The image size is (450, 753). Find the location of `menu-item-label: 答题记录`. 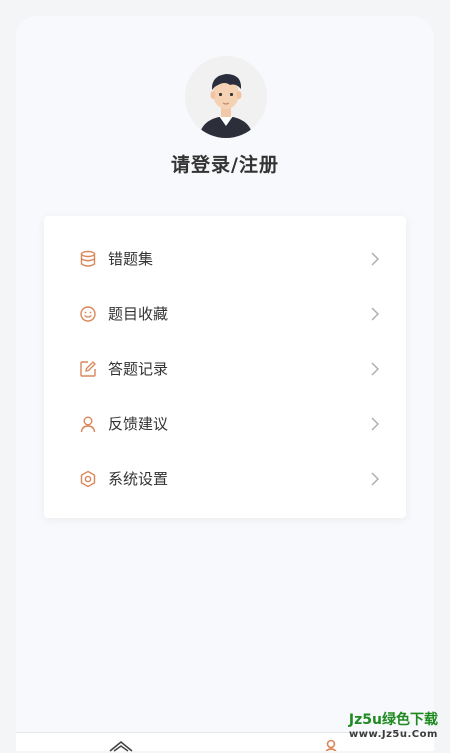

menu-item-label: 答题记录 is located at coordinates (138, 369).